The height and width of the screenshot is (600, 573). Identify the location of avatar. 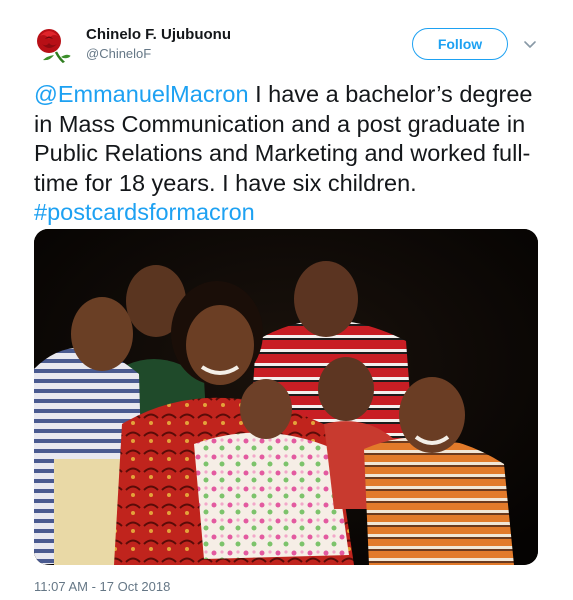
(52, 44).